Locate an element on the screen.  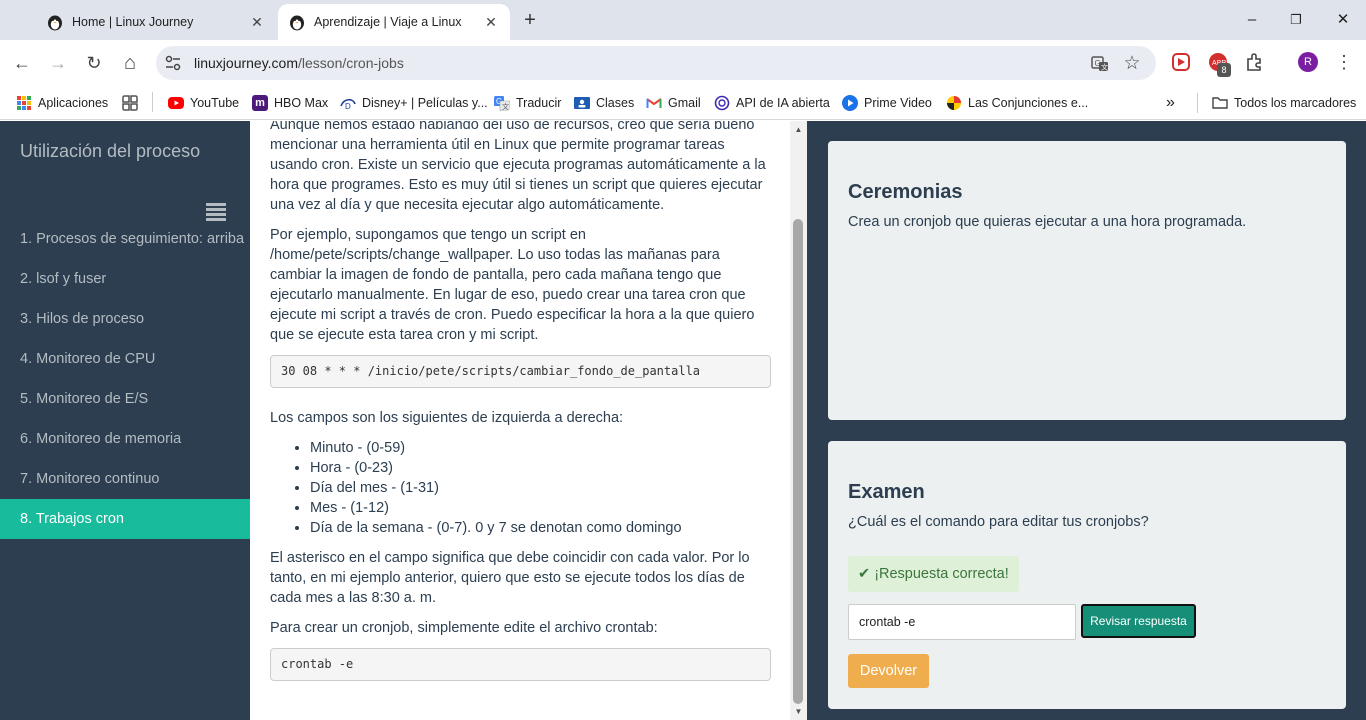
youtube-icon is located at coordinates (176, 103).